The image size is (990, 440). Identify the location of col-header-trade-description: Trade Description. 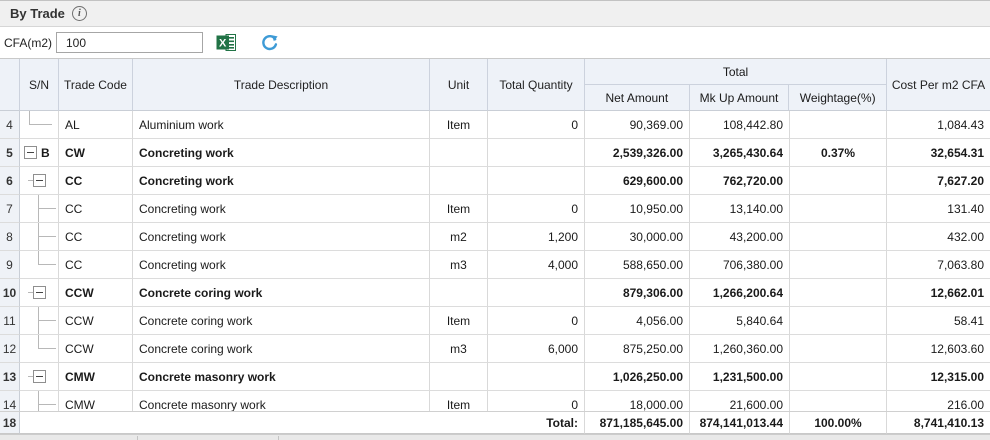
(281, 85).